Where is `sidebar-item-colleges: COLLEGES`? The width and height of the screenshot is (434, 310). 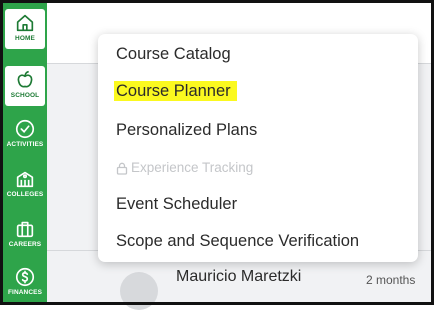
sidebar-item-colleges: COLLEGES is located at coordinates (25, 185).